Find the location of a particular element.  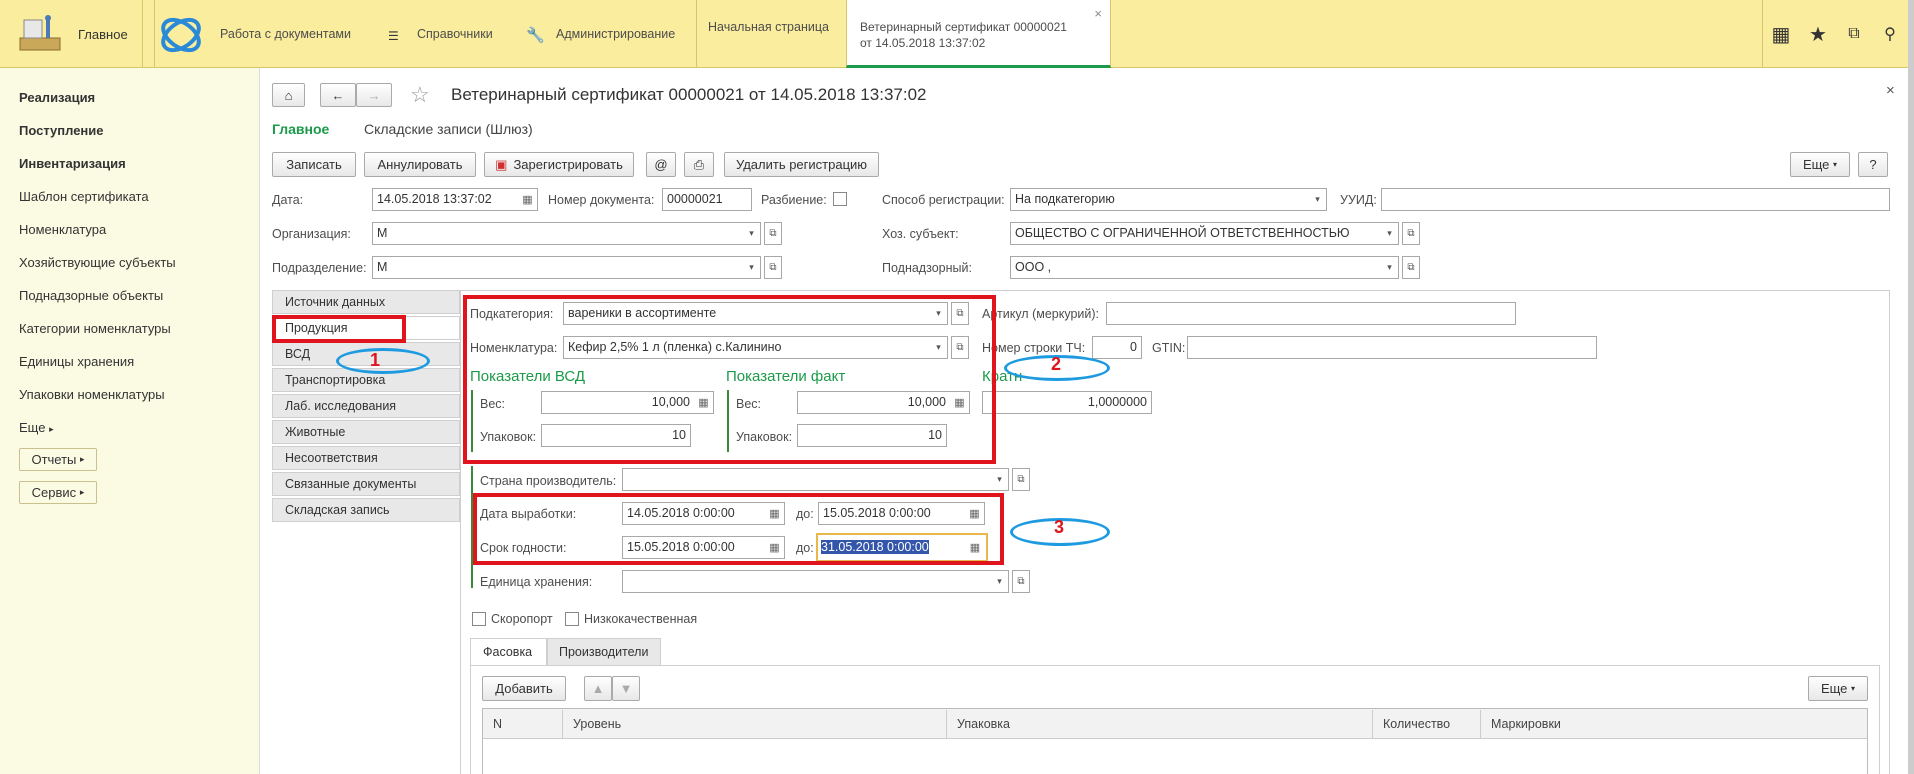

tab-start-page: Начальная страница is located at coordinates (768, 27).